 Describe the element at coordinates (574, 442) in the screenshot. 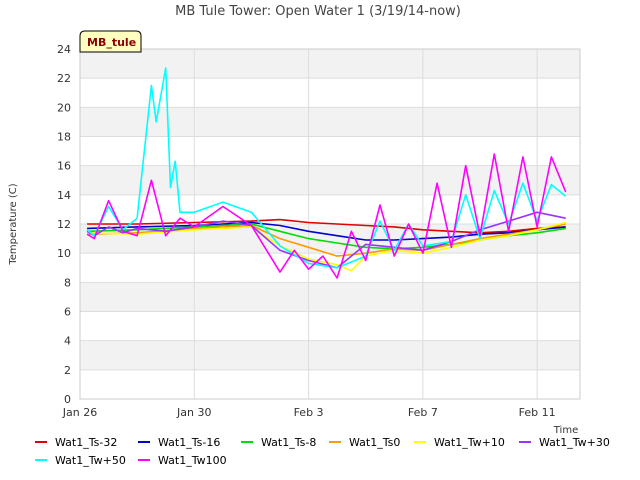

I see `legend-label-wat1-tw-30: Wat1_Tw+30` at that location.